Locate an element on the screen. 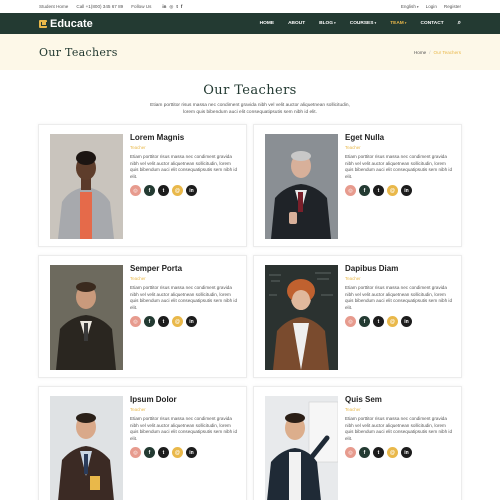 Image resolution: width=500 pixels, height=500 pixels. breadcrumb: Home / Our Teachers is located at coordinates (437, 52).